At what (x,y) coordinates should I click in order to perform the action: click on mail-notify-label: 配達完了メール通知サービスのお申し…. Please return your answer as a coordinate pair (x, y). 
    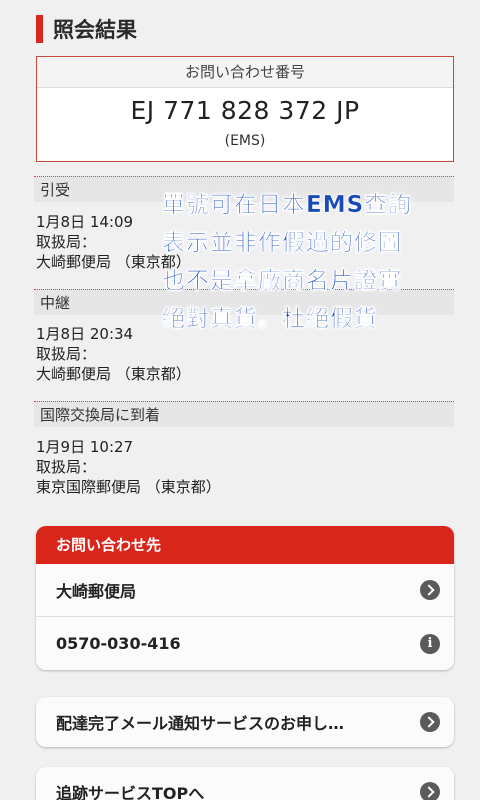
    Looking at the image, I should click on (200, 723).